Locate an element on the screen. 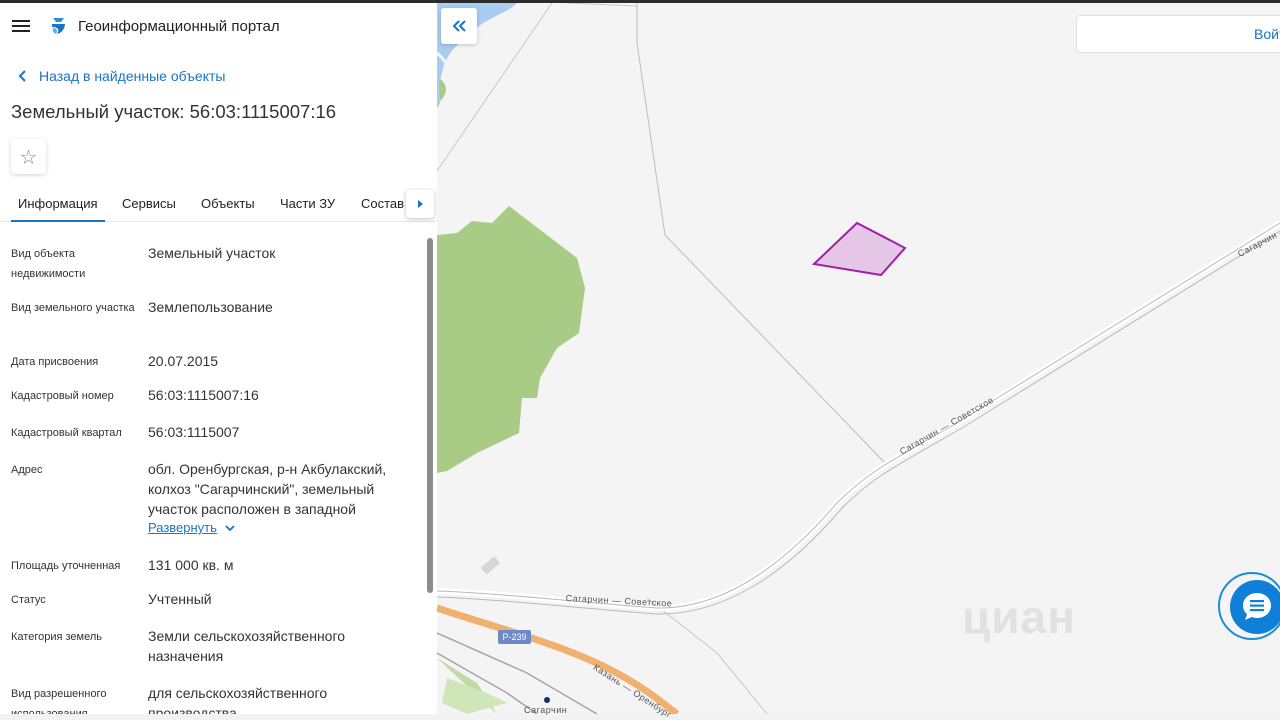 Image resolution: width=1280 pixels, height=720 pixels. property-value: Учтенный is located at coordinates (180, 599).